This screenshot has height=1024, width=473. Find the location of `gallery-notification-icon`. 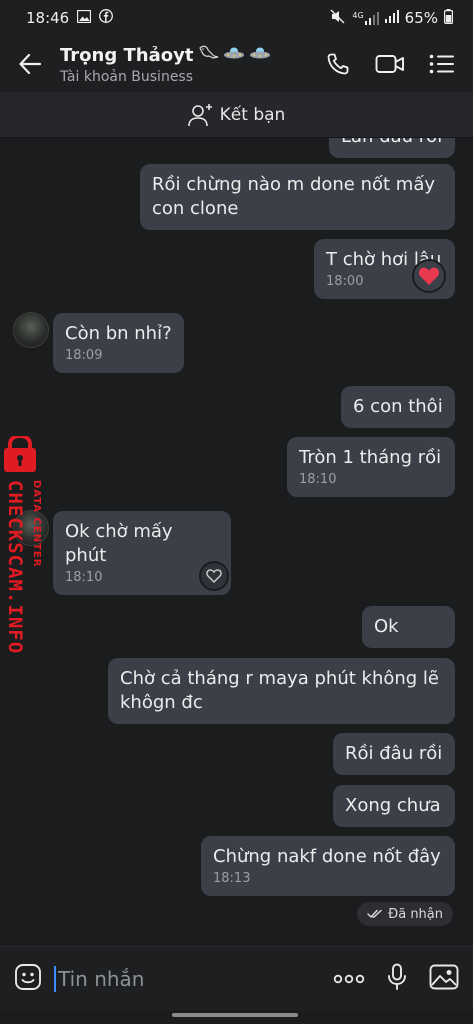

gallery-notification-icon is located at coordinates (84, 18).